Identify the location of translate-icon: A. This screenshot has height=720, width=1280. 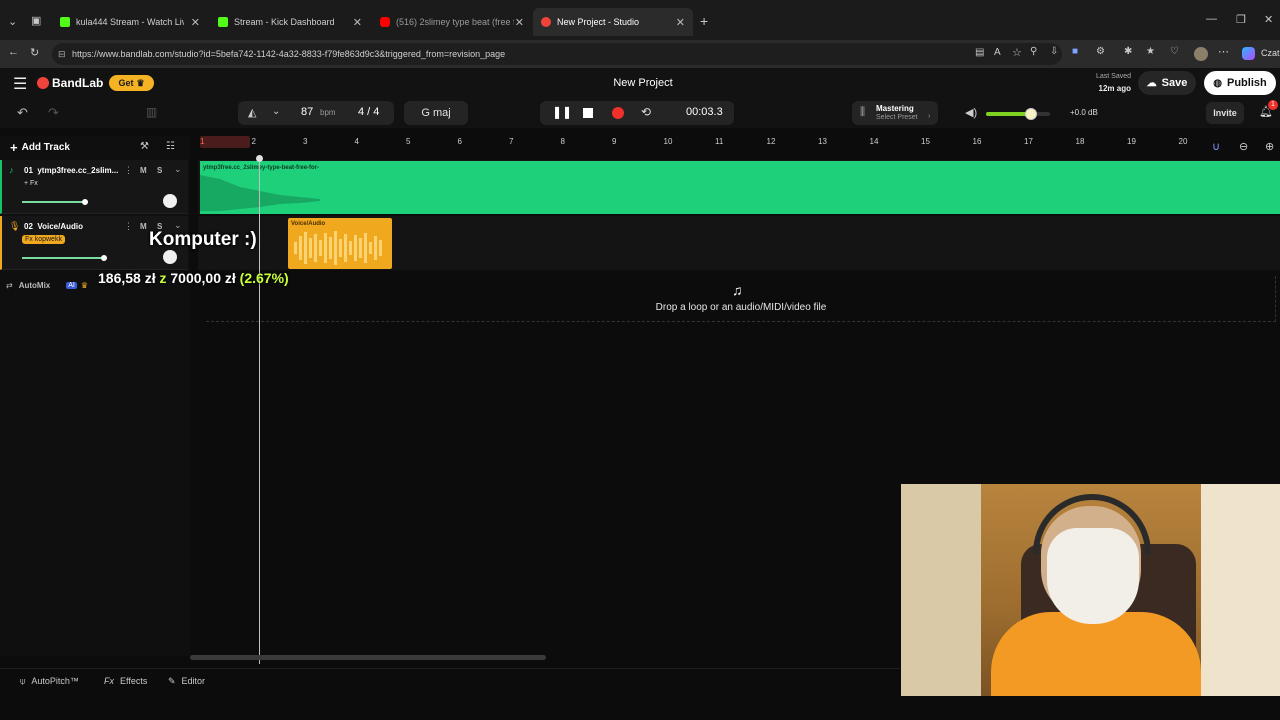
(997, 52).